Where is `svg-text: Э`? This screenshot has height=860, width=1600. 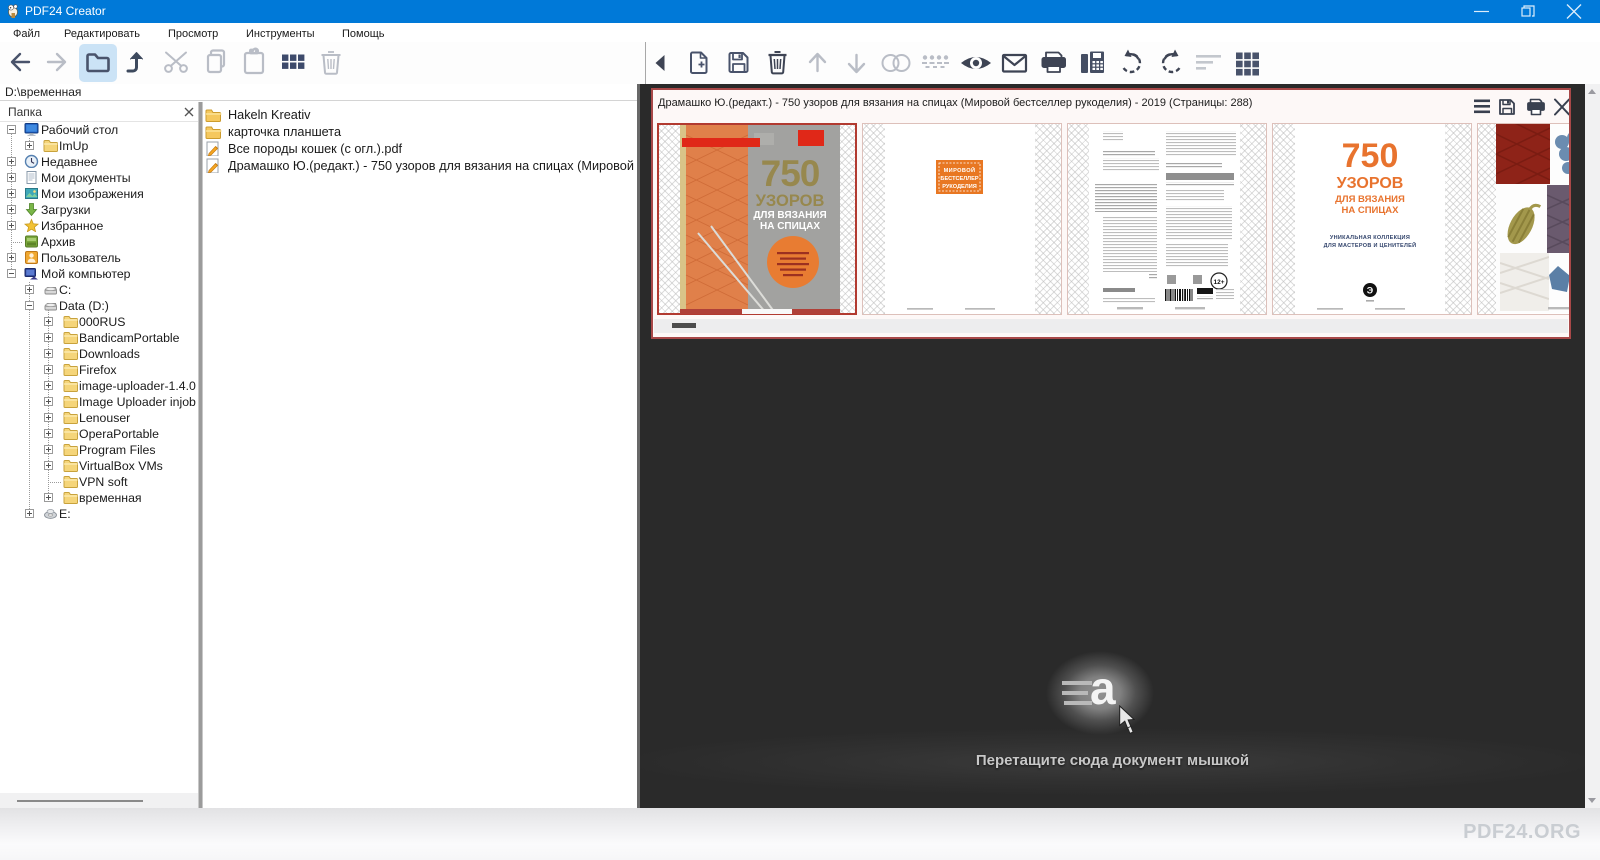
svg-text: Э is located at coordinates (1370, 291).